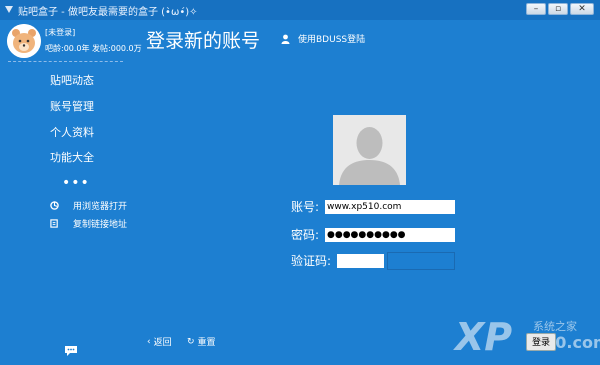 This screenshot has width=600, height=365. I want to click on copy-link-label: 复制链接地址, so click(100, 225).